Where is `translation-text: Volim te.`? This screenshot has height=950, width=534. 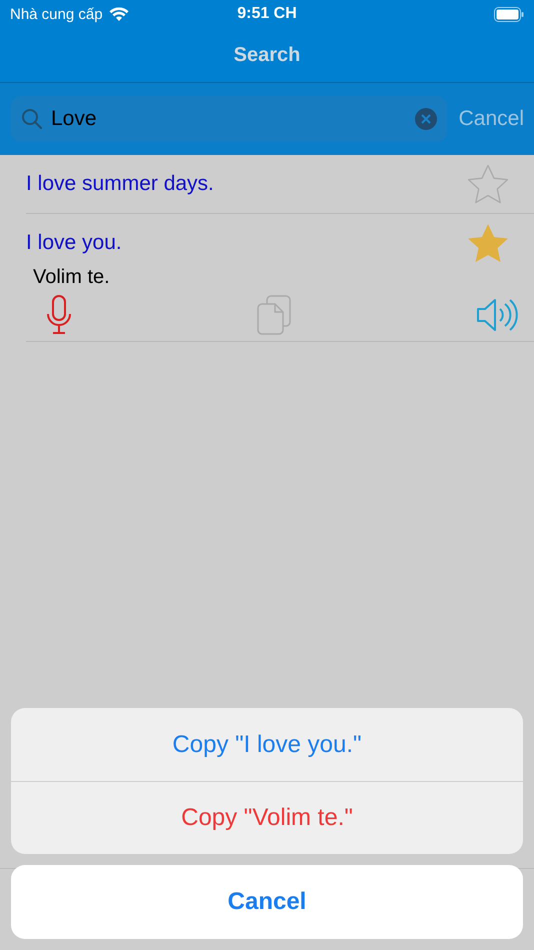 translation-text: Volim te. is located at coordinates (71, 277).